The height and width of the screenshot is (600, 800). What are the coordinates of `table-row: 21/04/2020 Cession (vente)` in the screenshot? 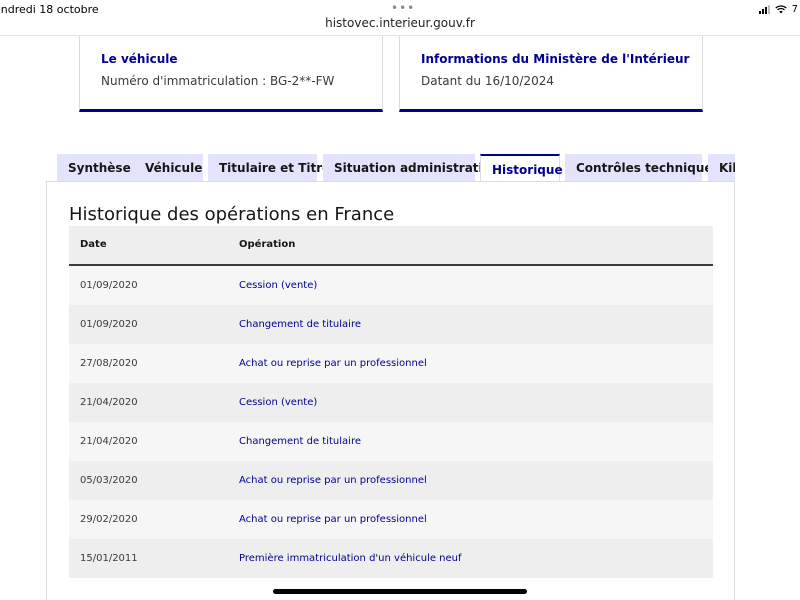 It's located at (391, 402).